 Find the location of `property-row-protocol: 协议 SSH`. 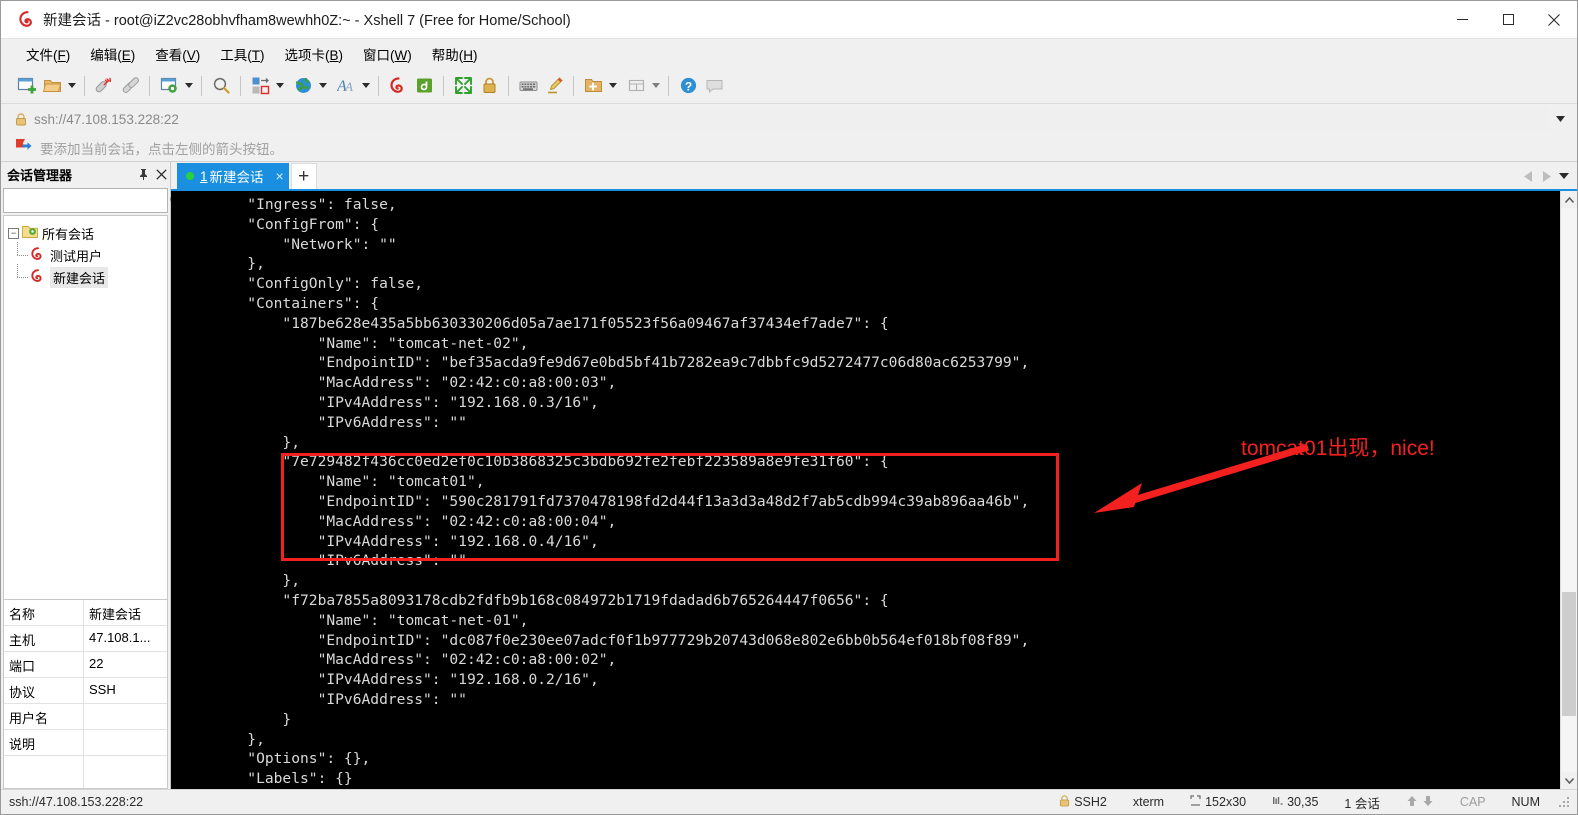

property-row-protocol: 协议 SSH is located at coordinates (85, 691).